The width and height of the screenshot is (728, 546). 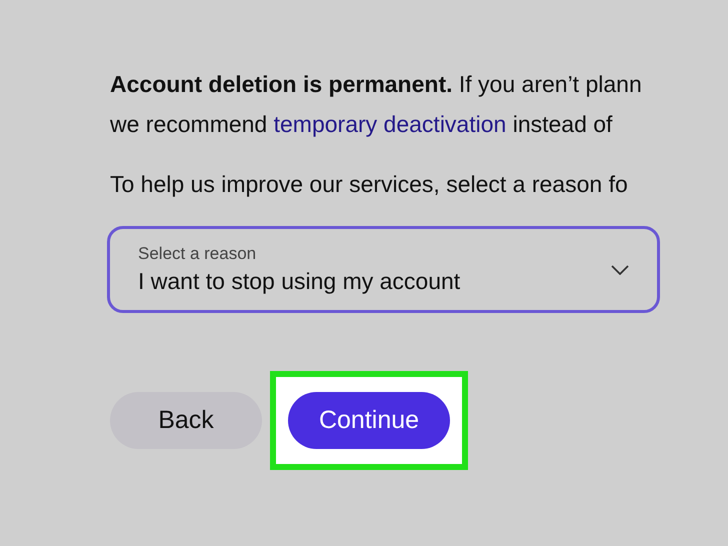 What do you see at coordinates (299, 281) in the screenshot?
I see `dropdown-value: I want to stop using my account` at bounding box center [299, 281].